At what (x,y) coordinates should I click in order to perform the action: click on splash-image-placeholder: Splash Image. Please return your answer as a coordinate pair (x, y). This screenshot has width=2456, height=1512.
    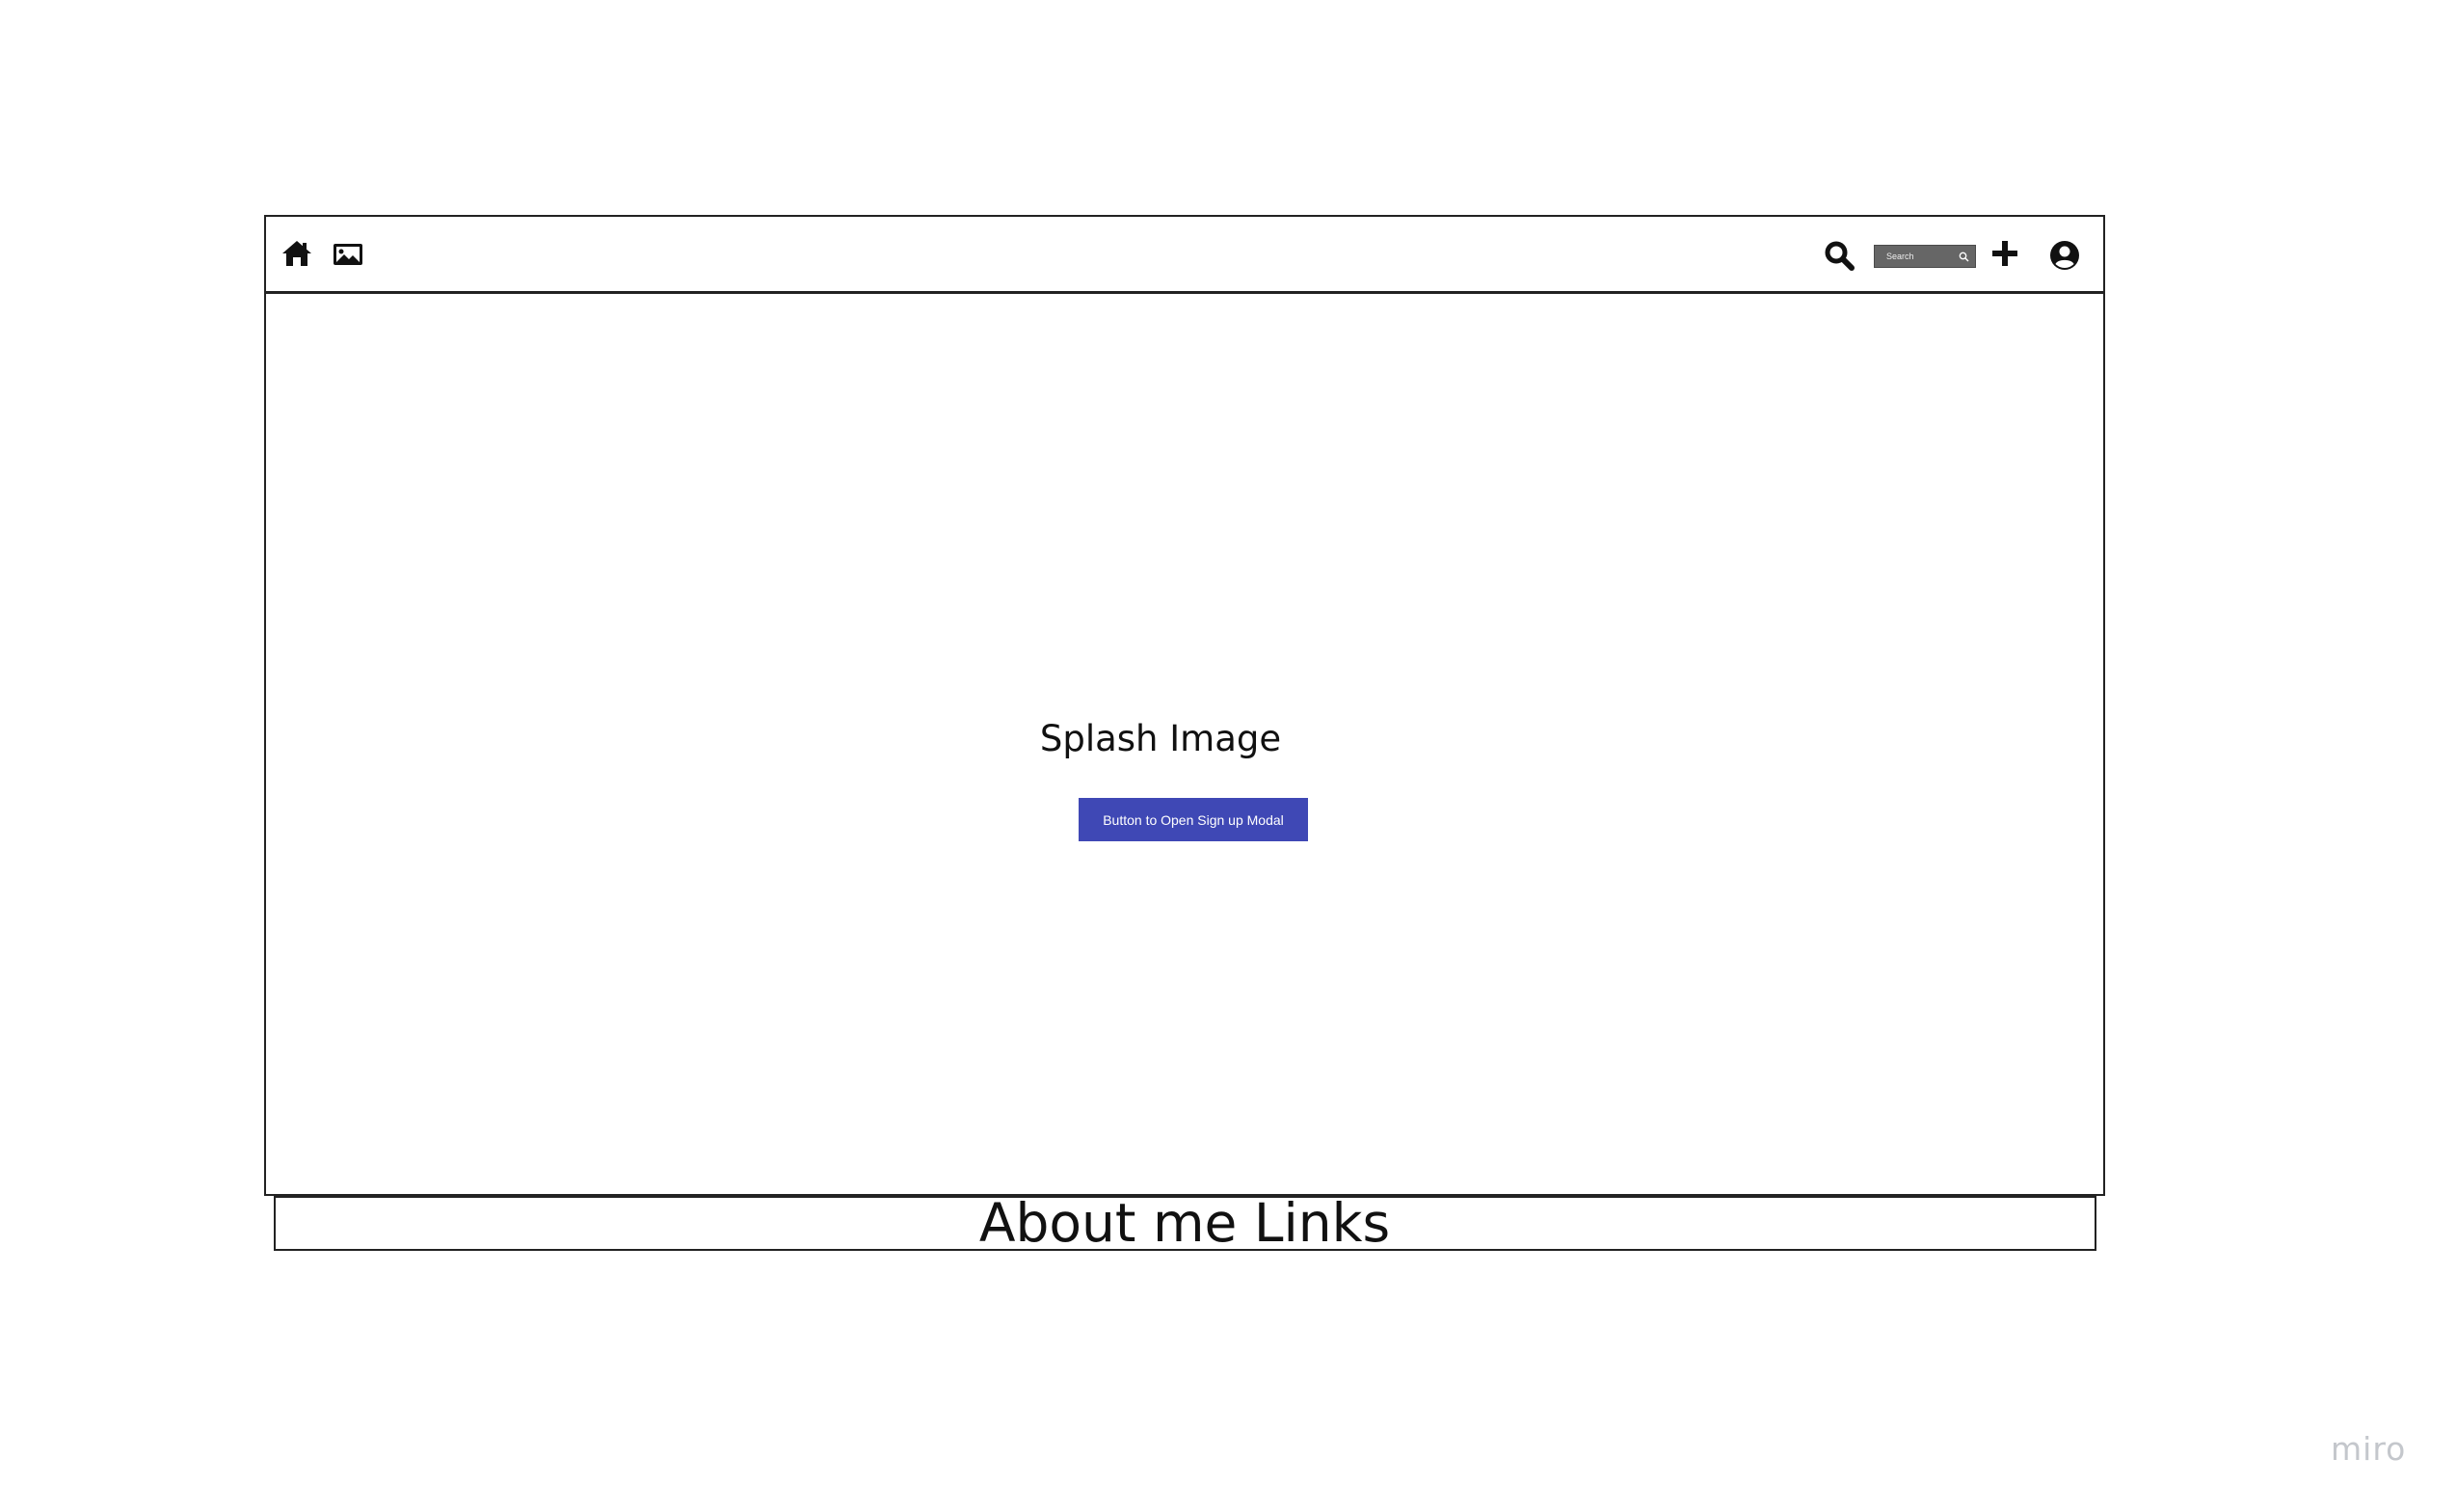
    Looking at the image, I should click on (1160, 738).